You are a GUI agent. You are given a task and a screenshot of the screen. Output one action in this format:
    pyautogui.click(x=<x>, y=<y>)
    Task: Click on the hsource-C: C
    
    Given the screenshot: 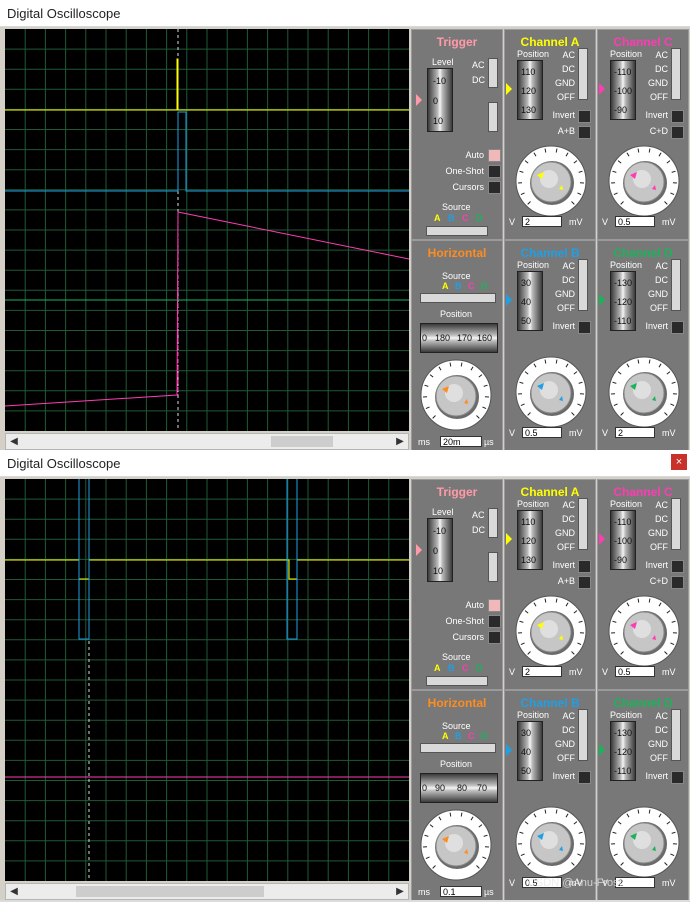 What is the action you would take?
    pyautogui.click(x=471, y=286)
    